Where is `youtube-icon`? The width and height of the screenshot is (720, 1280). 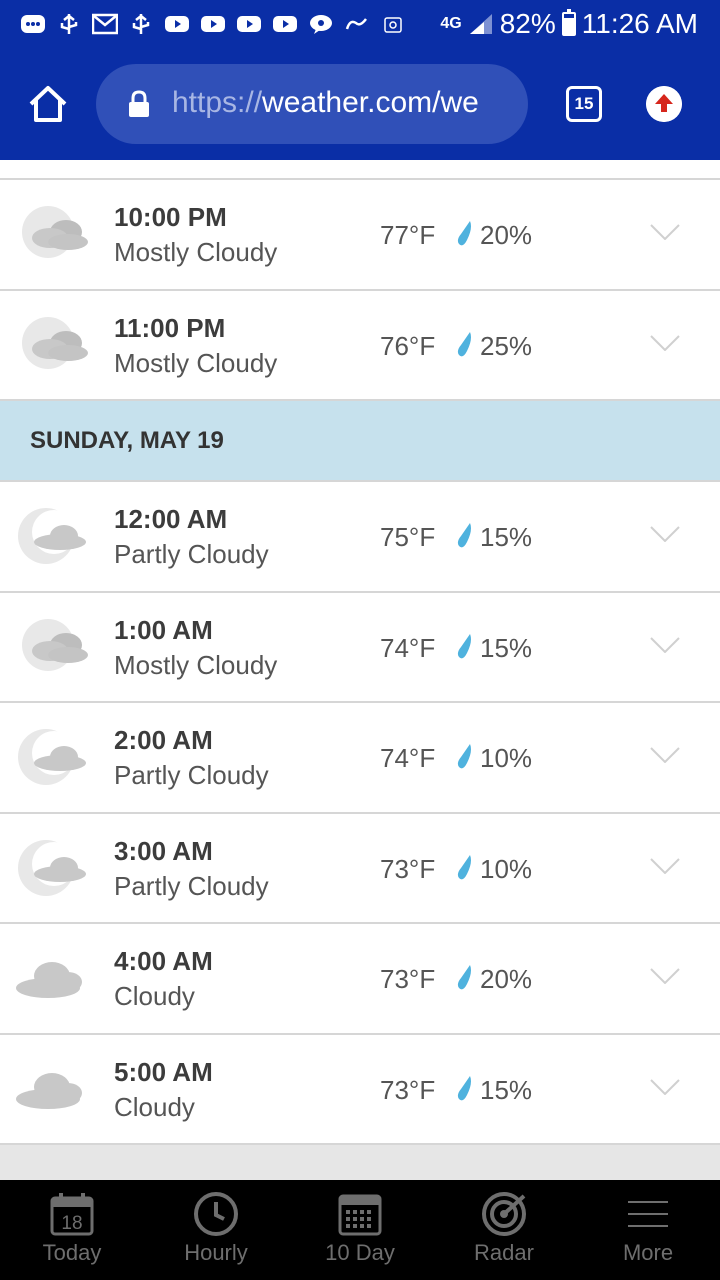 youtube-icon is located at coordinates (177, 24).